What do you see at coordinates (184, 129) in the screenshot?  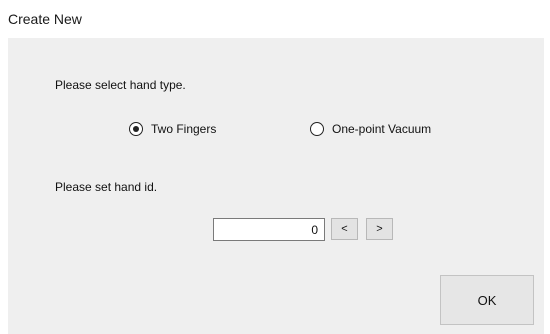 I see `radio-two-fingers-label: Two Fingers` at bounding box center [184, 129].